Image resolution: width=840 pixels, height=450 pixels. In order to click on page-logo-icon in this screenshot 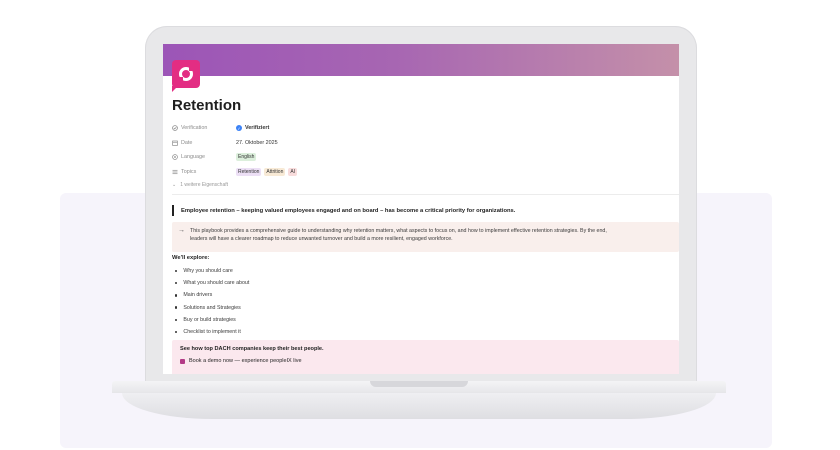, I will do `click(186, 74)`.